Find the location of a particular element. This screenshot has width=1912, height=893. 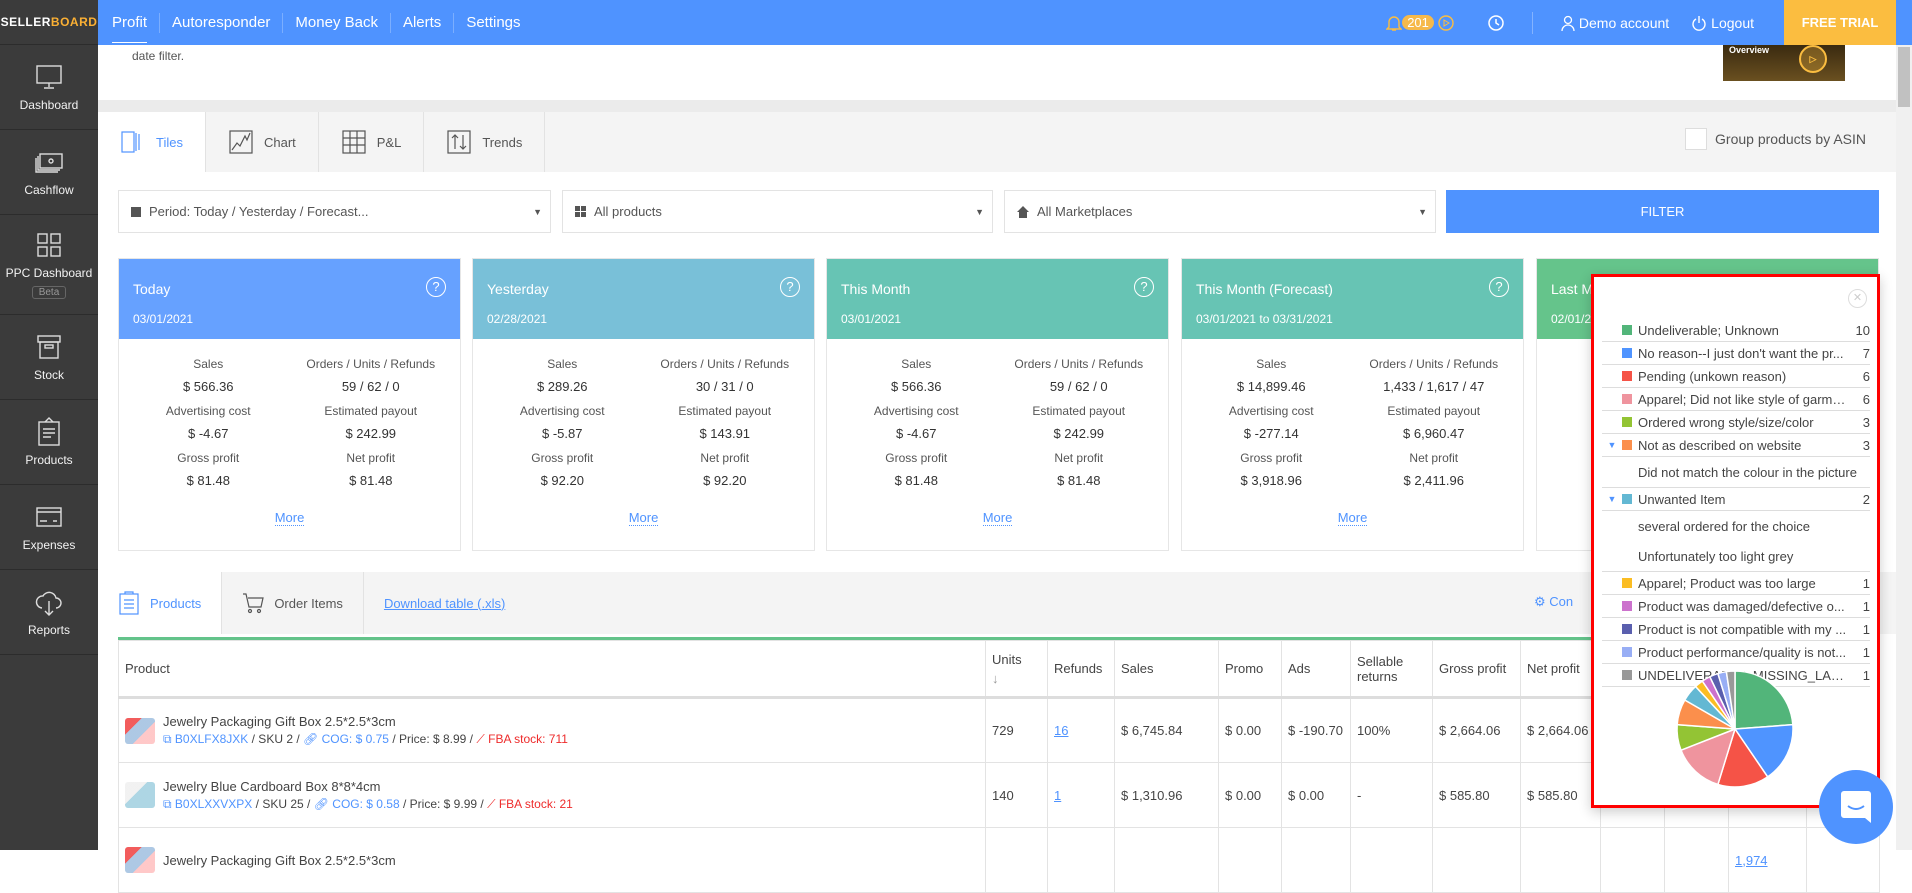

asin-link: B0XLFX8JXK is located at coordinates (211, 739).